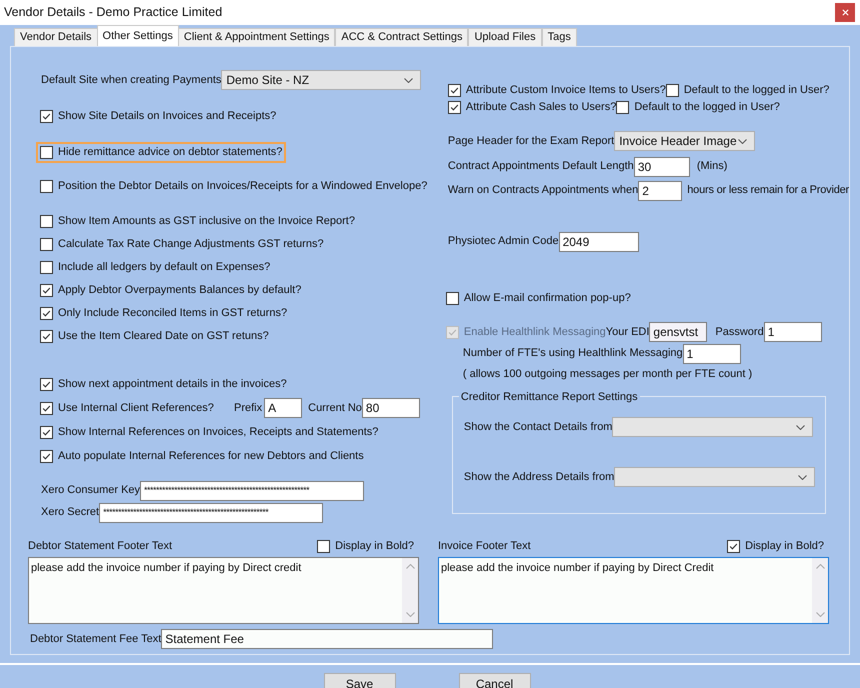  What do you see at coordinates (206, 222) in the screenshot?
I see `field-label: Show Item Amounts as GST inclusive on the Invoice Report?` at bounding box center [206, 222].